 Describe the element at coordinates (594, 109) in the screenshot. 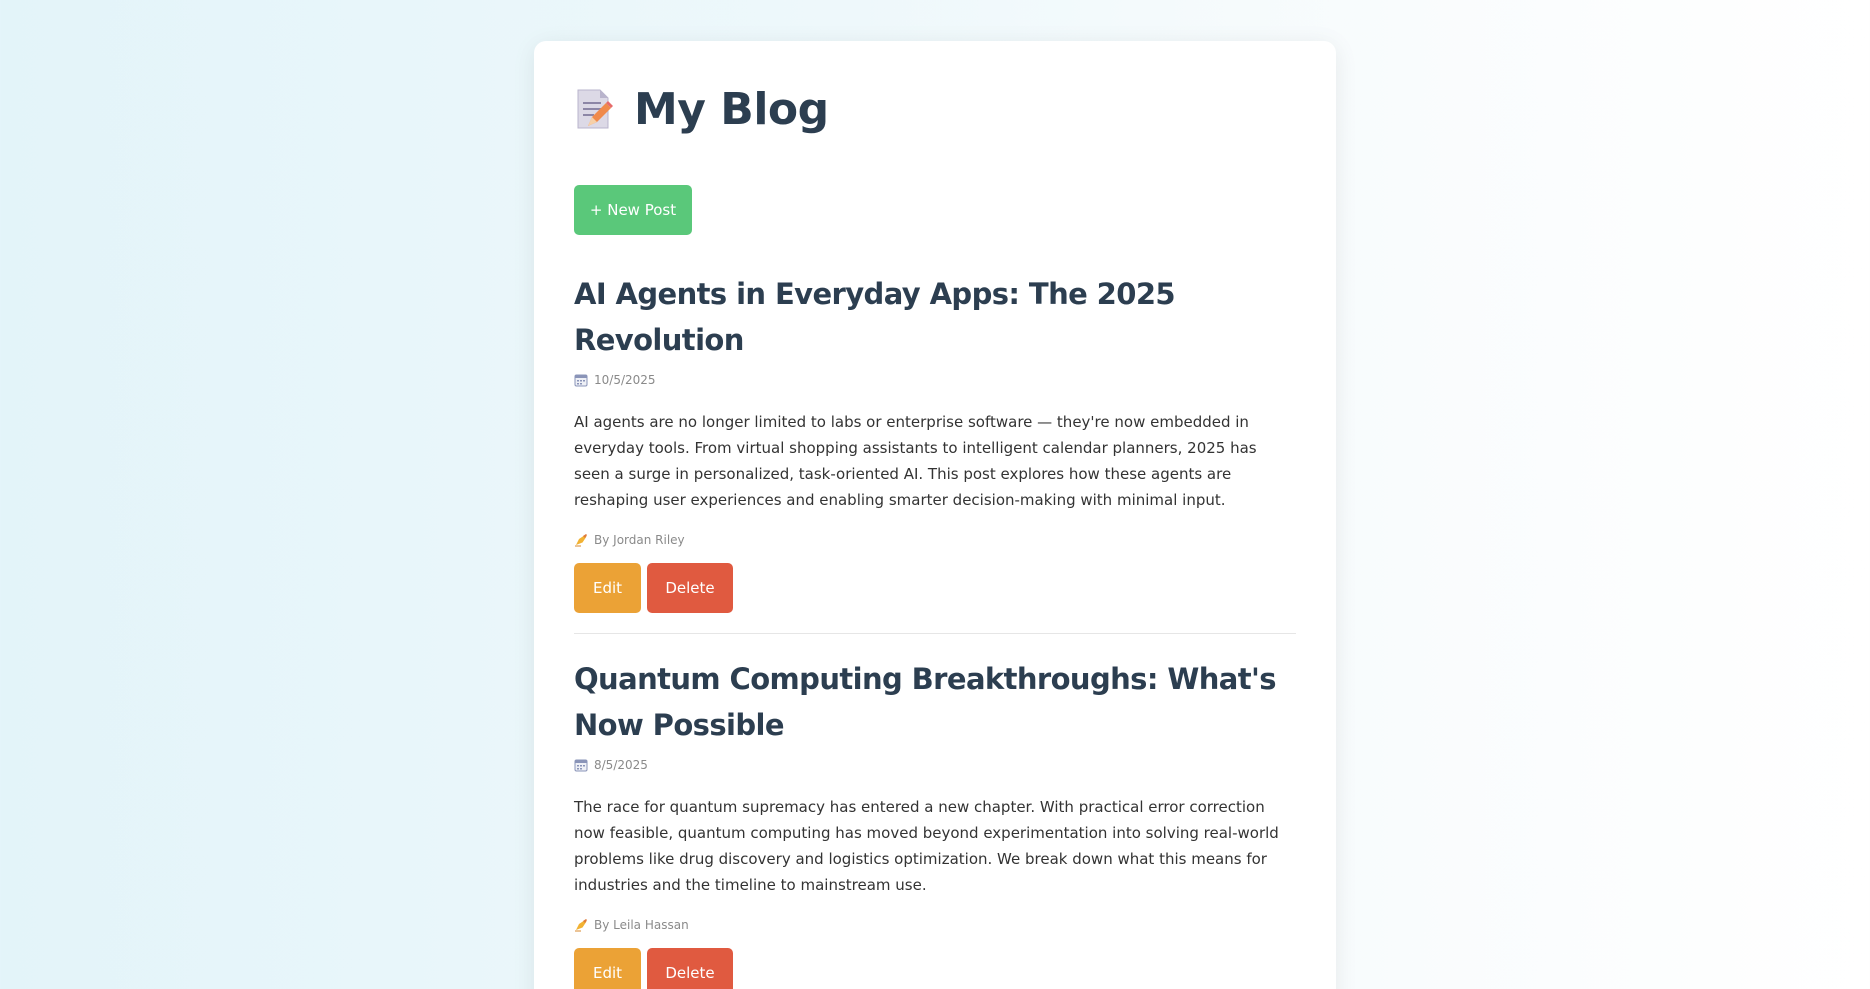

I see `memo-pencil-icon` at that location.